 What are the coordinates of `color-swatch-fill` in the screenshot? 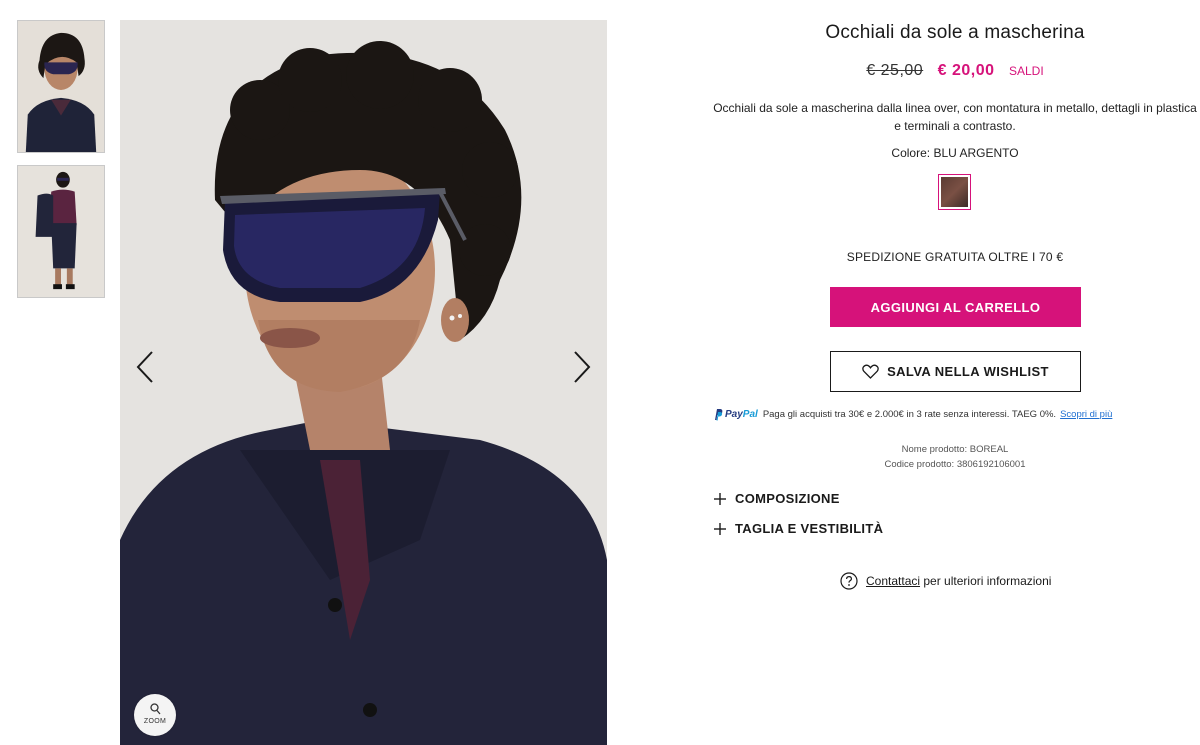 It's located at (954, 192).